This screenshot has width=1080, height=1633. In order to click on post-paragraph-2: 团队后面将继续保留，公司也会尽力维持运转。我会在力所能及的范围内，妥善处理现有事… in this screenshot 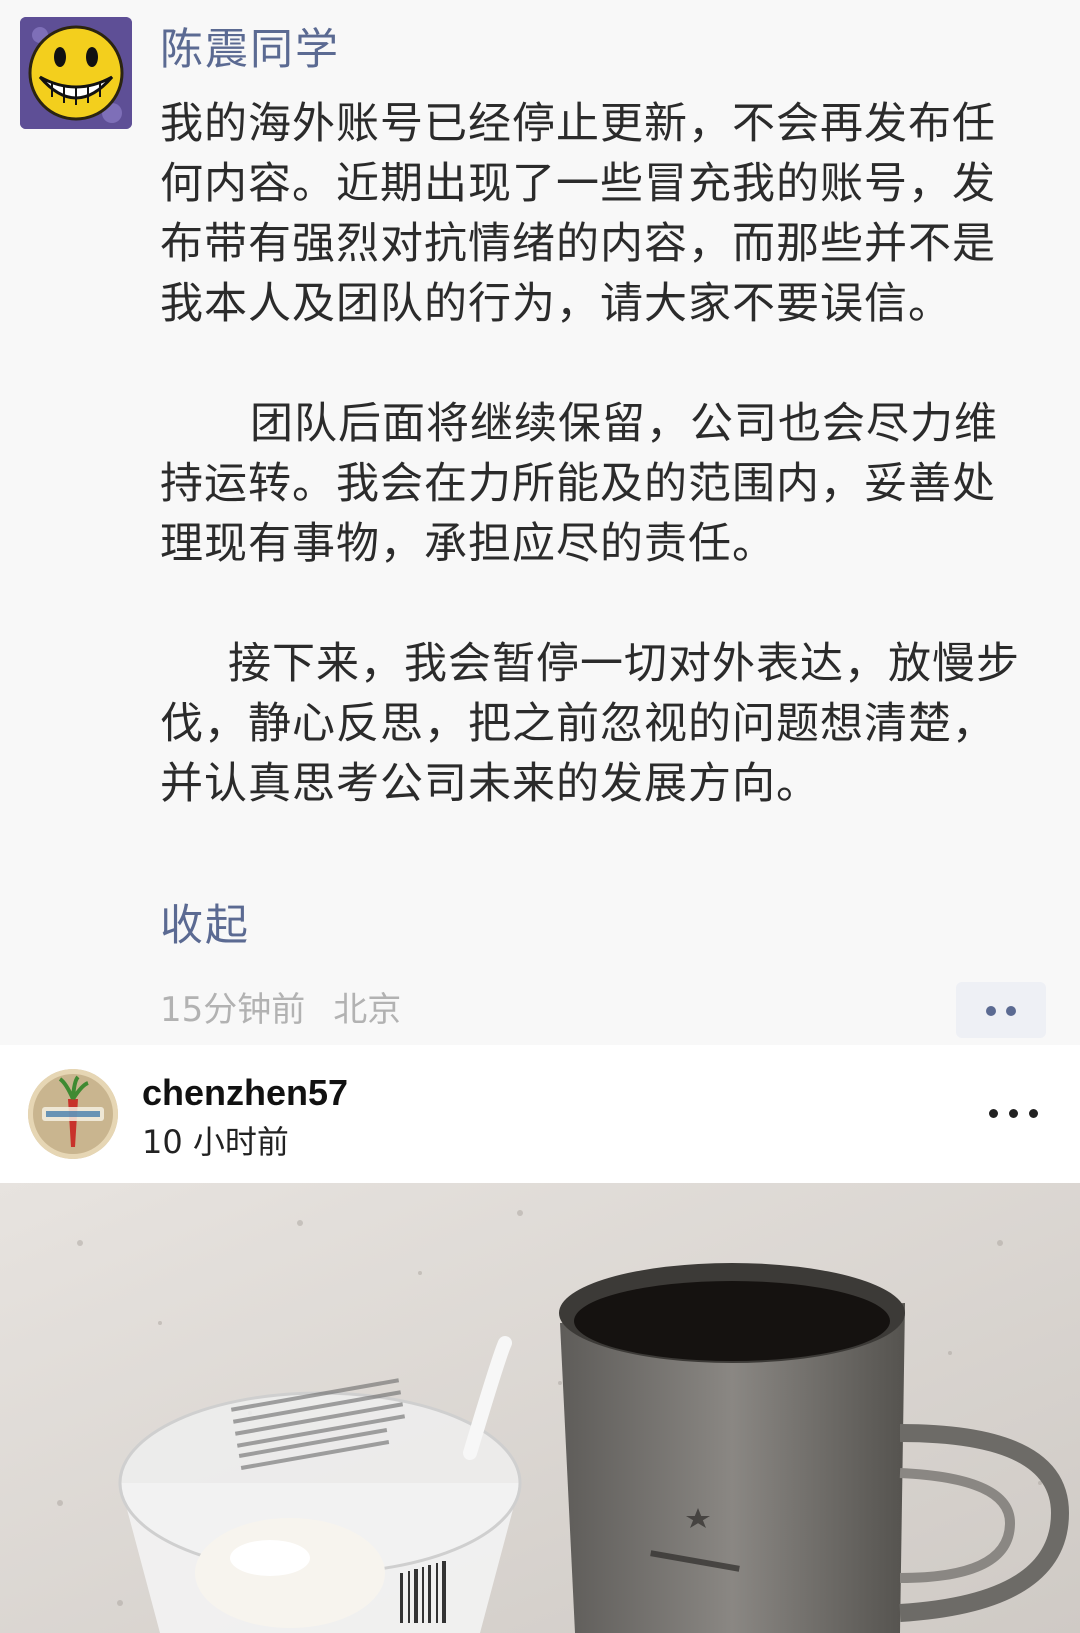, I will do `click(579, 484)`.